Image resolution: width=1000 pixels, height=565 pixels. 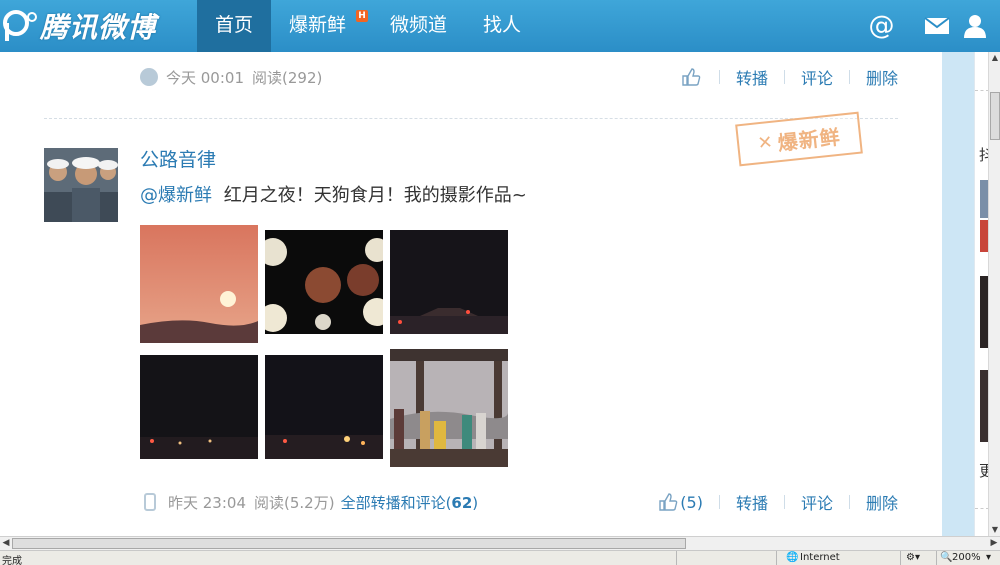 What do you see at coordinates (519, 77) in the screenshot?
I see `prev-post-meta: 今天 00:01 阅读(292) 转播 评论 删除` at bounding box center [519, 77].